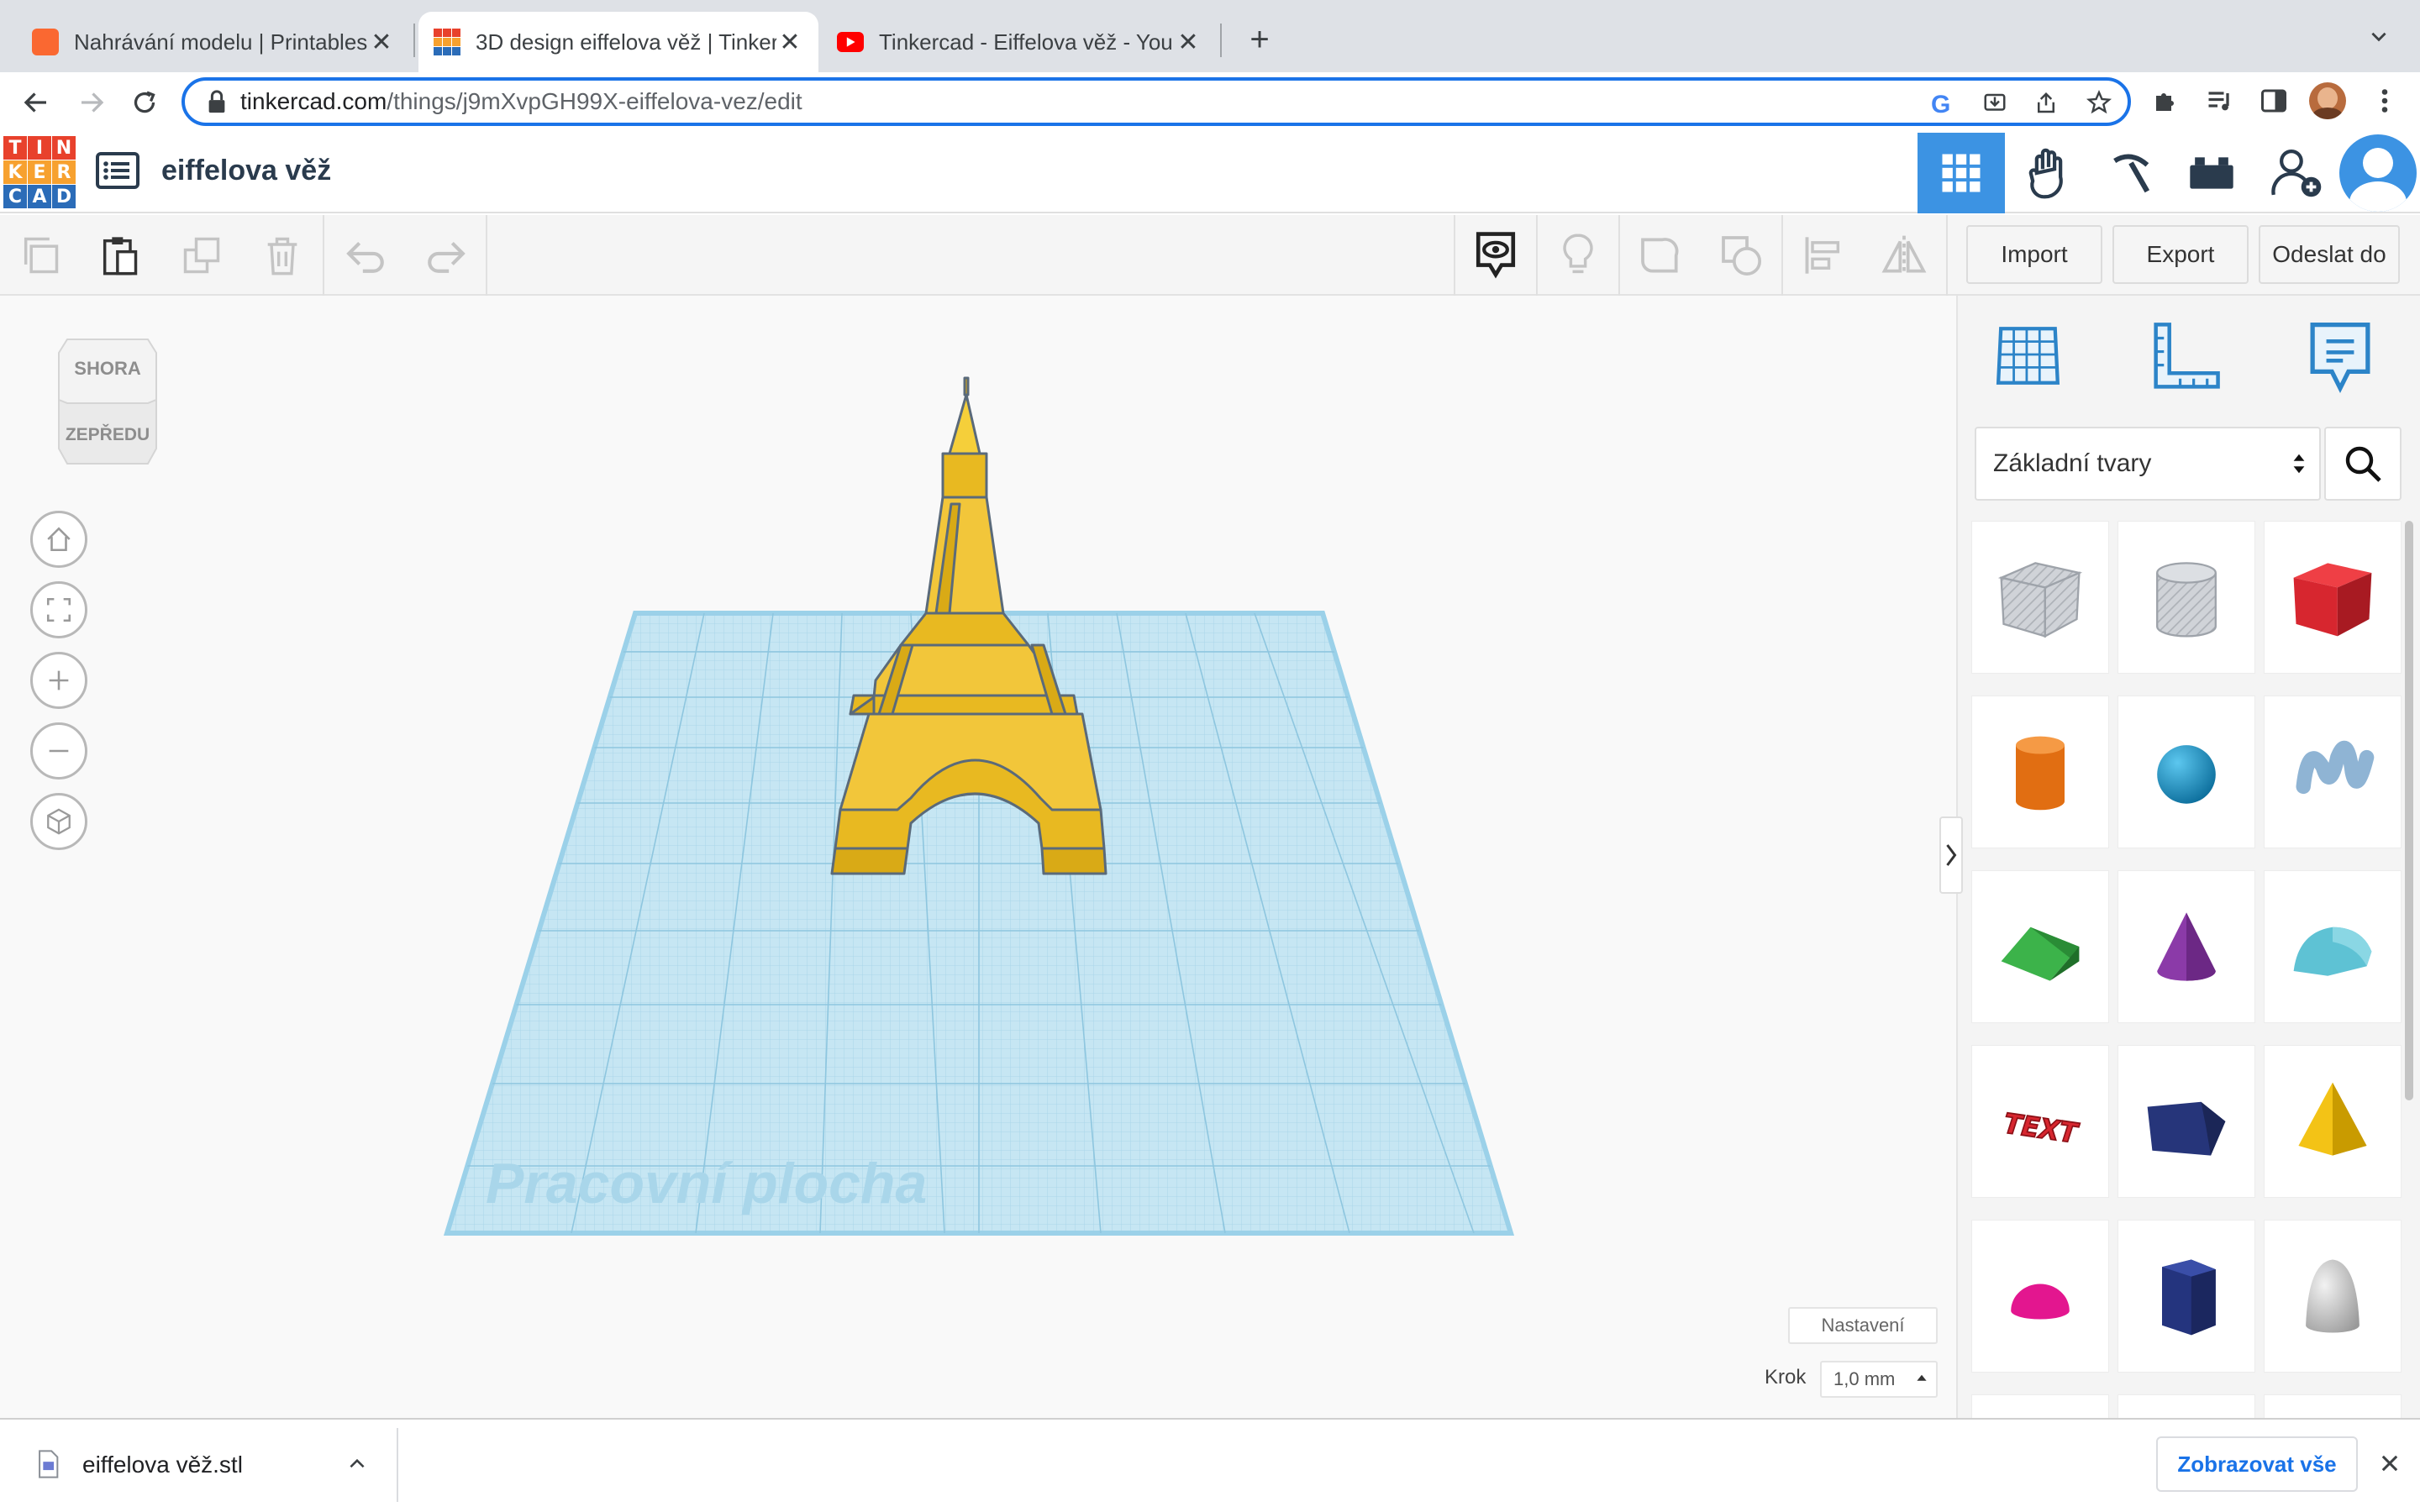 The image size is (2420, 1512). I want to click on ungroup-shapes-icon, so click(1742, 256).